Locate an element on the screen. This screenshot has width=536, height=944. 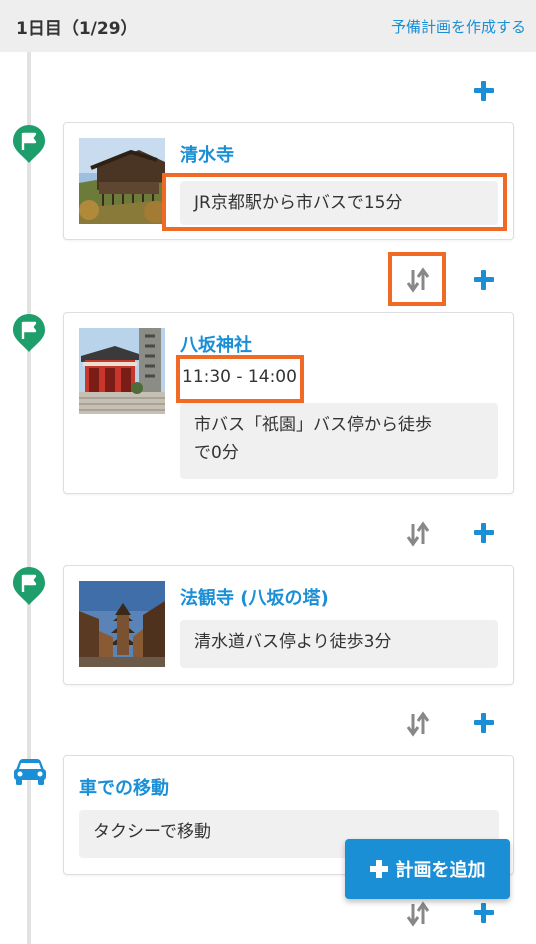
spot-note: 市バス「祇園」バス停から徒歩 で0分 is located at coordinates (339, 441).